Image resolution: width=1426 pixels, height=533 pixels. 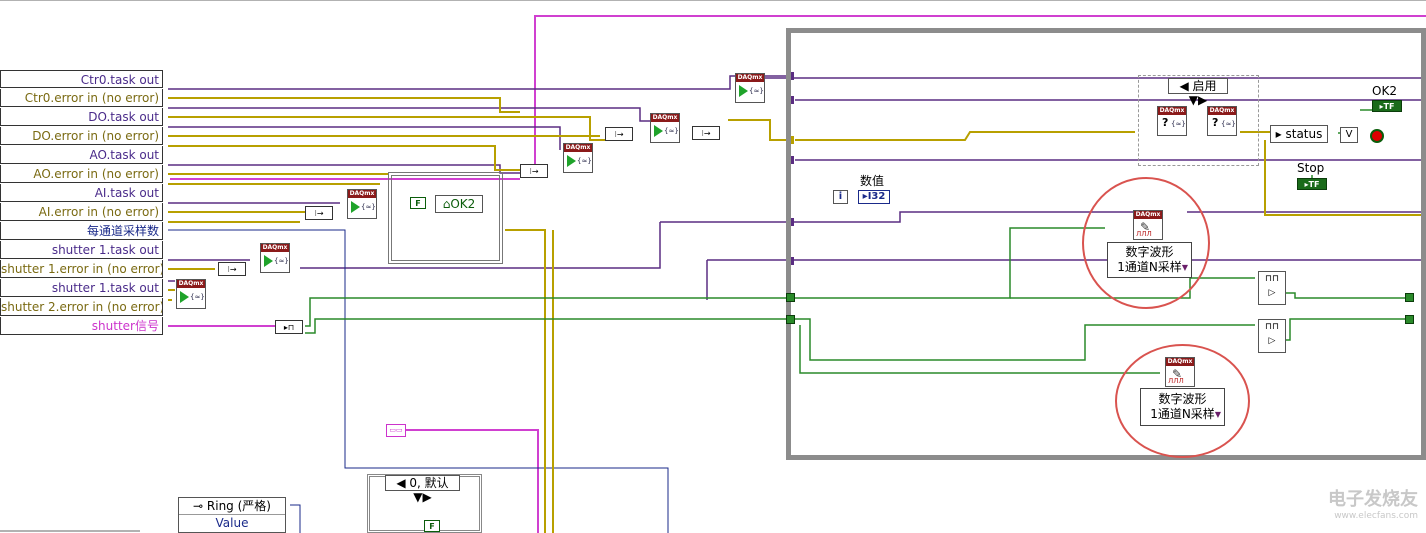 What do you see at coordinates (396, 430) in the screenshot?
I see `pink-constant: ▭▭` at bounding box center [396, 430].